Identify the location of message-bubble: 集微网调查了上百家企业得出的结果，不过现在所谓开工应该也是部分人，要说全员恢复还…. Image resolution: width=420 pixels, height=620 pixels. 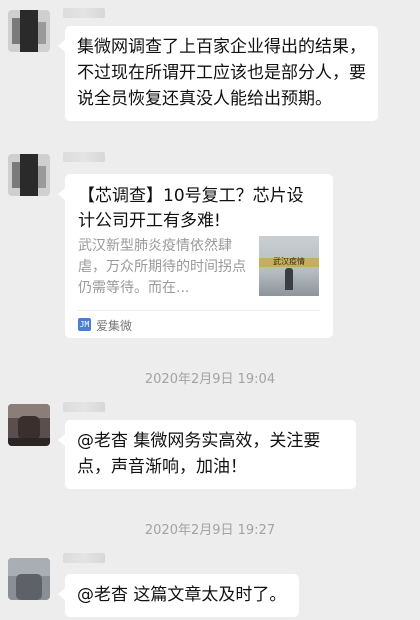
(218, 73).